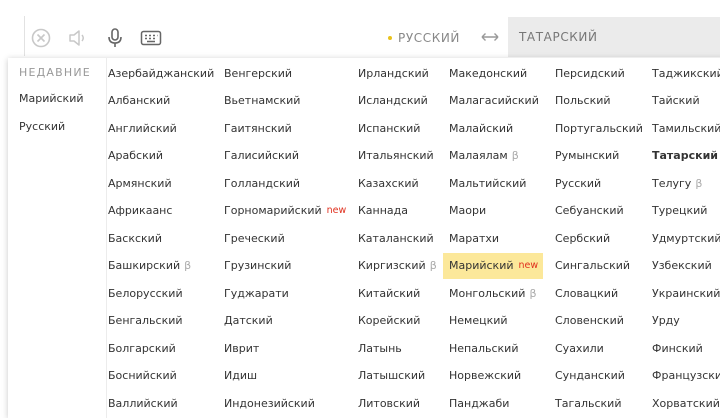  Describe the element at coordinates (663, 321) in the screenshot. I see `language-option: Урду` at that location.